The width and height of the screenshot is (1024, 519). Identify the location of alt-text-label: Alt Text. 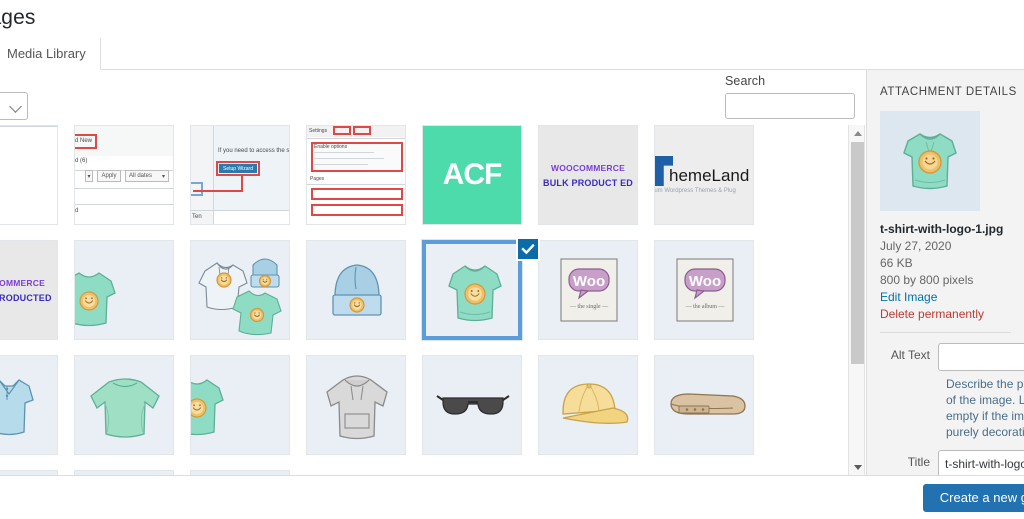
(910, 355).